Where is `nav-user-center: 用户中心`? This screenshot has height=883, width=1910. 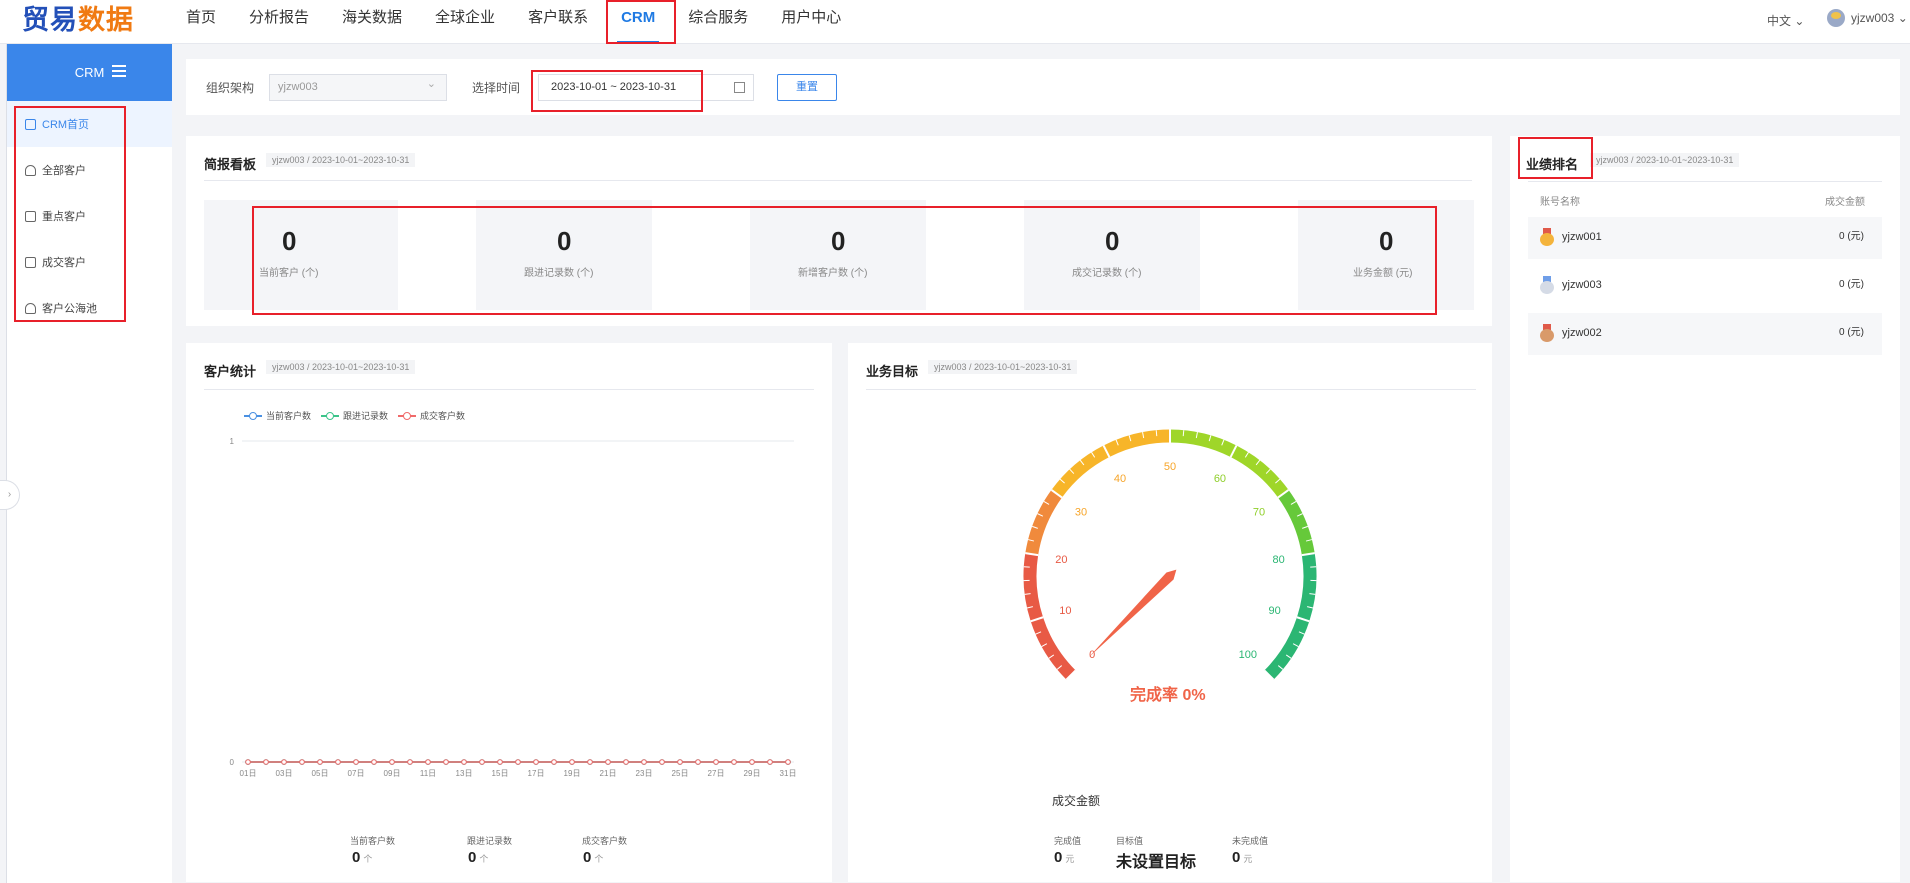
nav-user-center: 用户中心 is located at coordinates (811, 22).